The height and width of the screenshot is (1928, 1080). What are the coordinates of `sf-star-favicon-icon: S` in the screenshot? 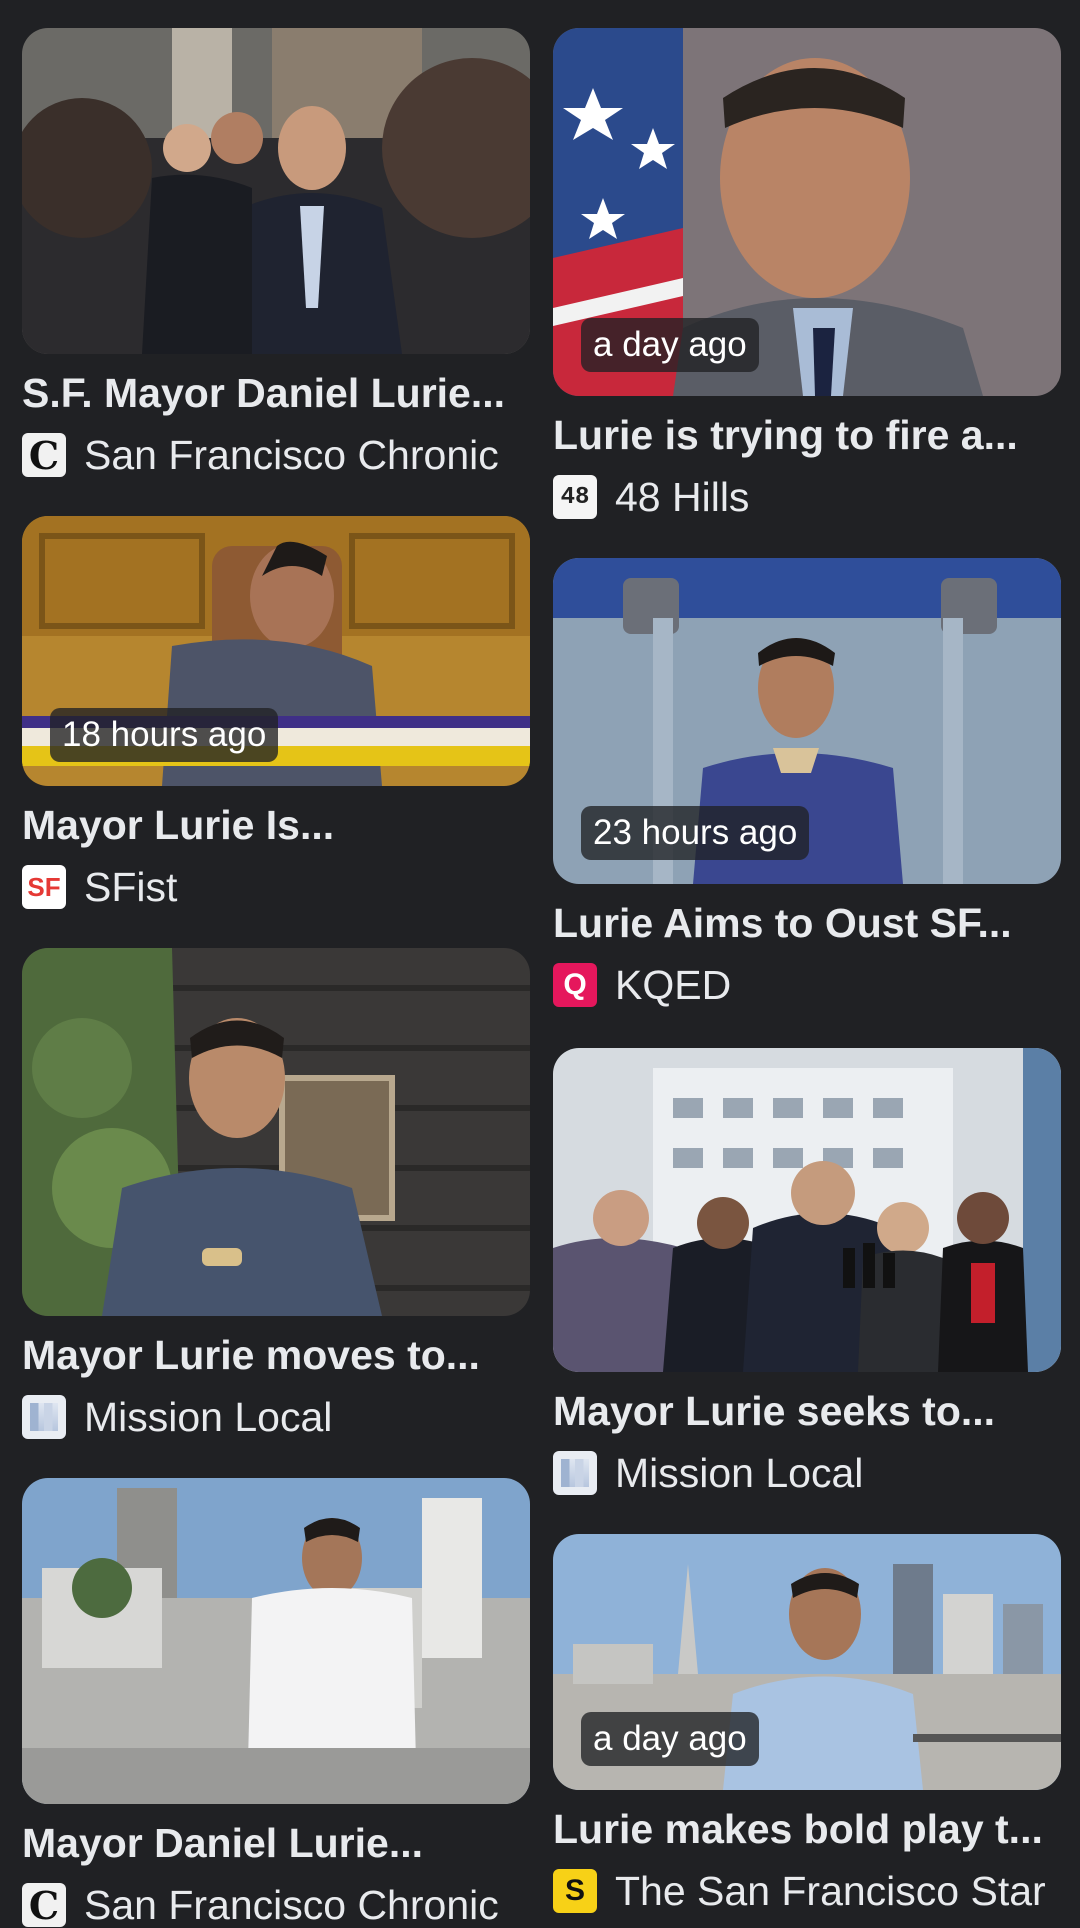 It's located at (575, 1891).